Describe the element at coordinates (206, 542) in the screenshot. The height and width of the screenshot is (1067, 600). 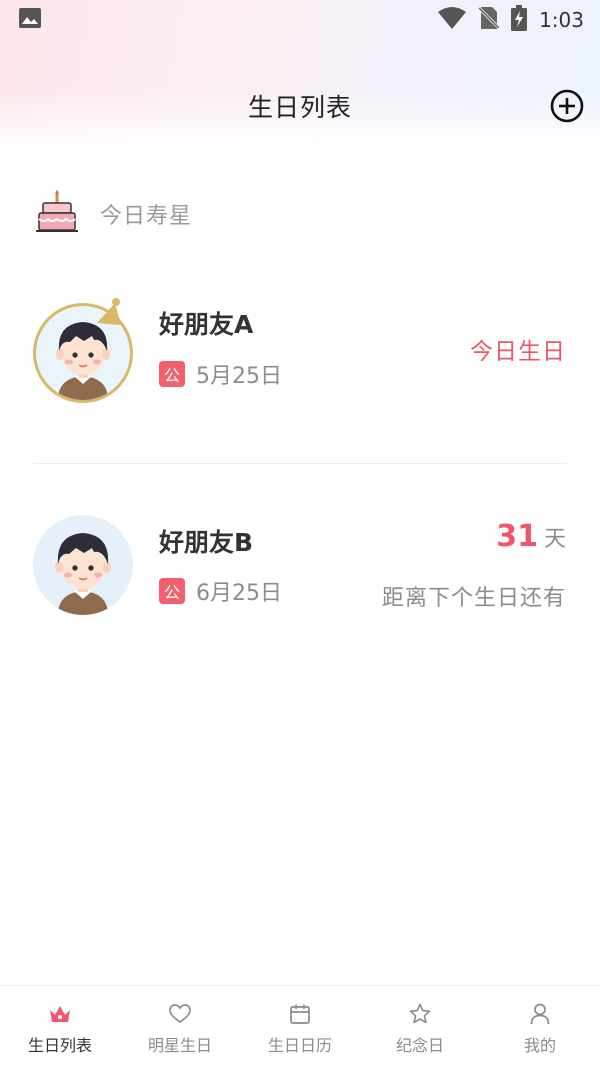
I see `friend-name: 好朋友B` at that location.